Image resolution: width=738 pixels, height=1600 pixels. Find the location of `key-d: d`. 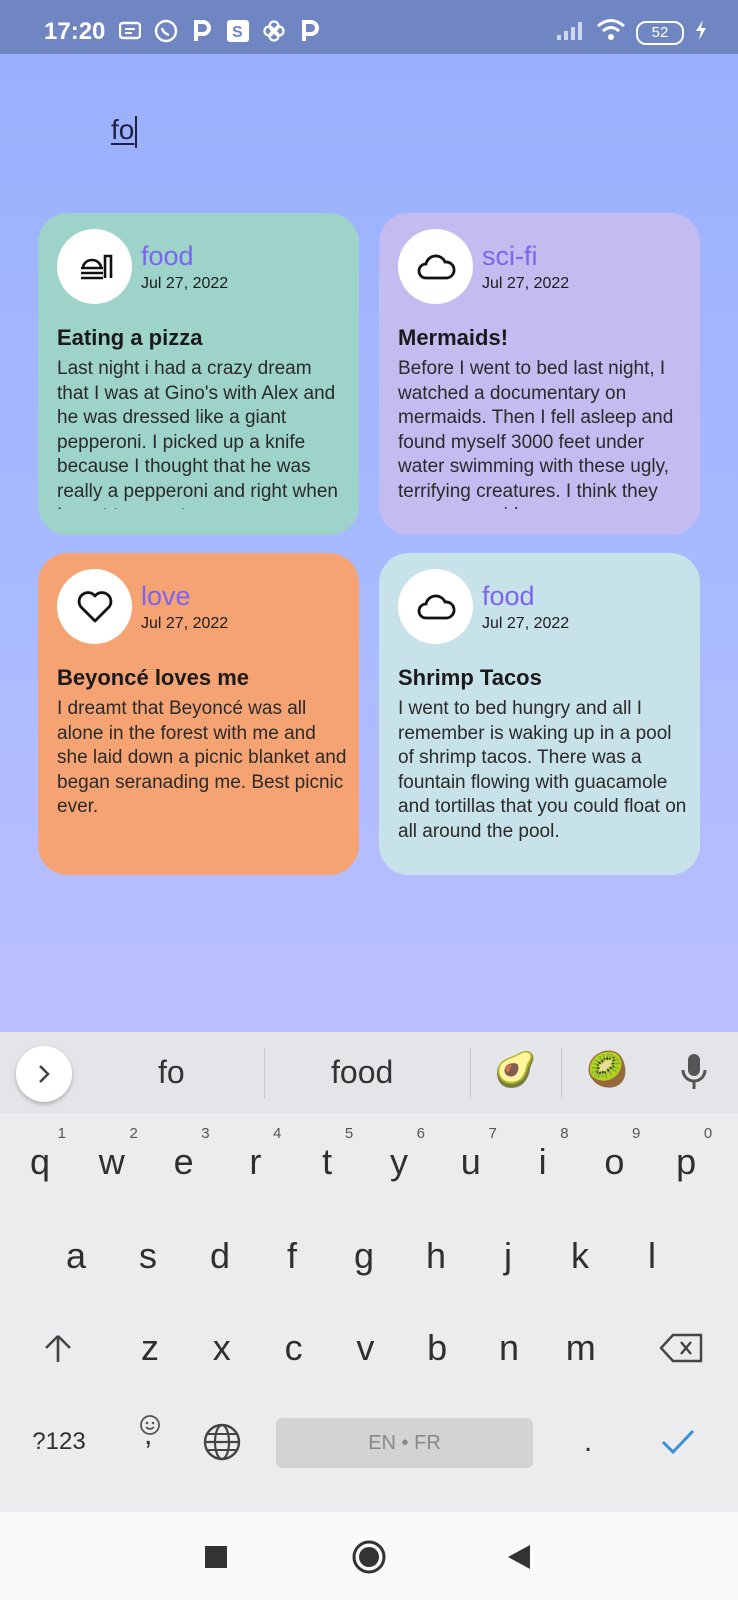

key-d: d is located at coordinates (220, 1256).